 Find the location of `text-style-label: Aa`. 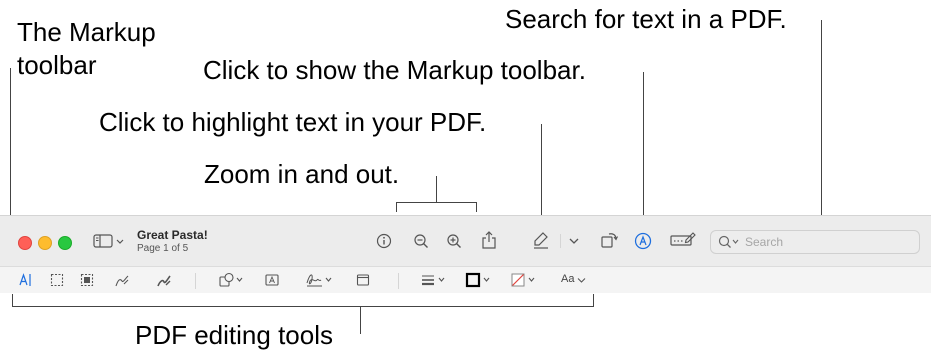

text-style-label: Aa is located at coordinates (567, 279).